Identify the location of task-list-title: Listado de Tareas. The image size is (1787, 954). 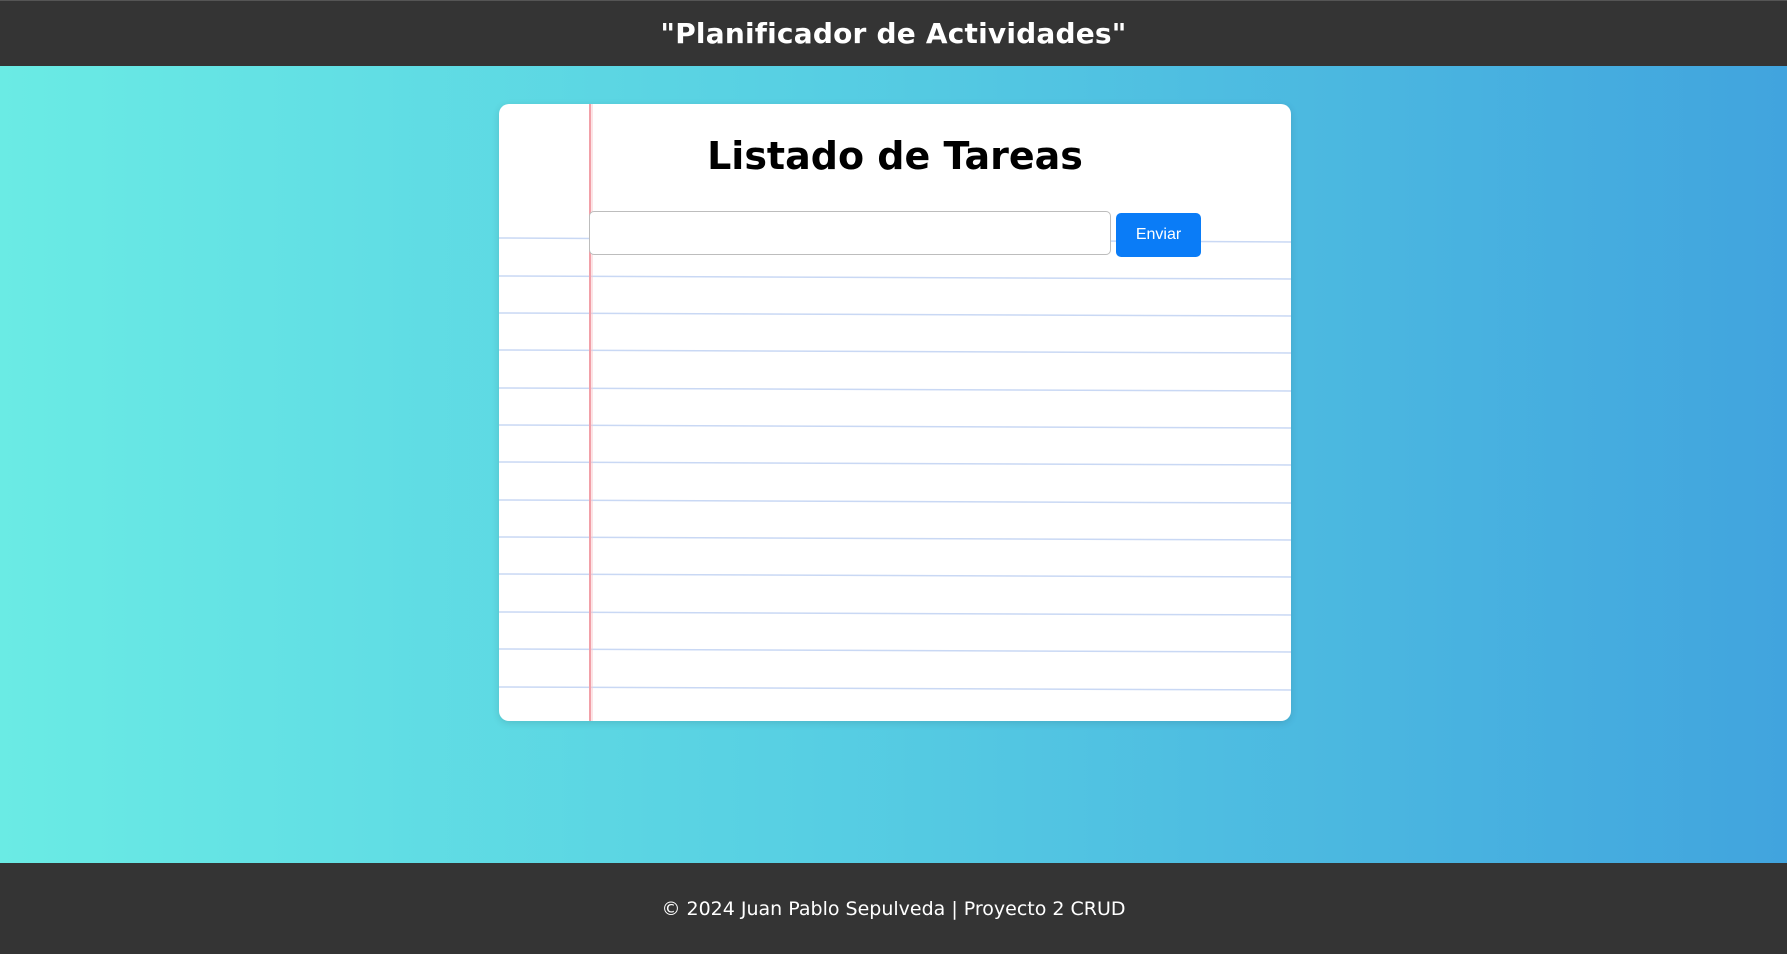
(895, 156).